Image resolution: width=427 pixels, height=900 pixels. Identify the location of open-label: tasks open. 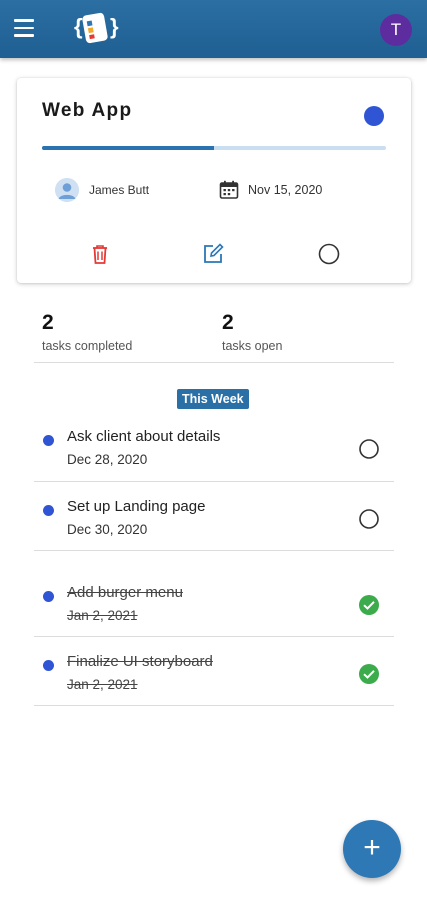
(252, 346).